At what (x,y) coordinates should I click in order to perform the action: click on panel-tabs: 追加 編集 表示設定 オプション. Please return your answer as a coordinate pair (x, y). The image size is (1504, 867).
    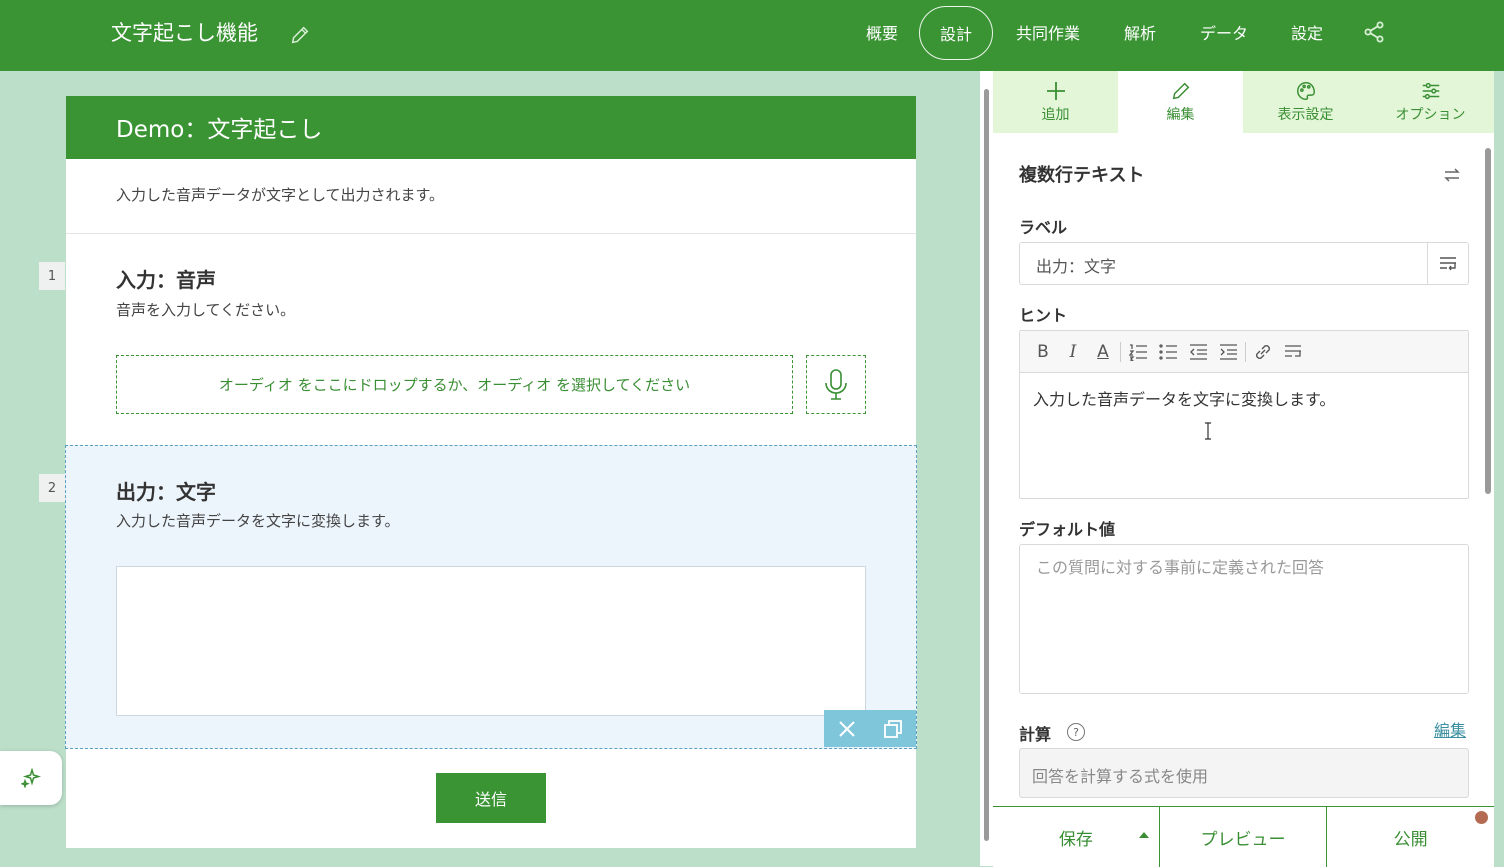
    Looking at the image, I should click on (1243, 102).